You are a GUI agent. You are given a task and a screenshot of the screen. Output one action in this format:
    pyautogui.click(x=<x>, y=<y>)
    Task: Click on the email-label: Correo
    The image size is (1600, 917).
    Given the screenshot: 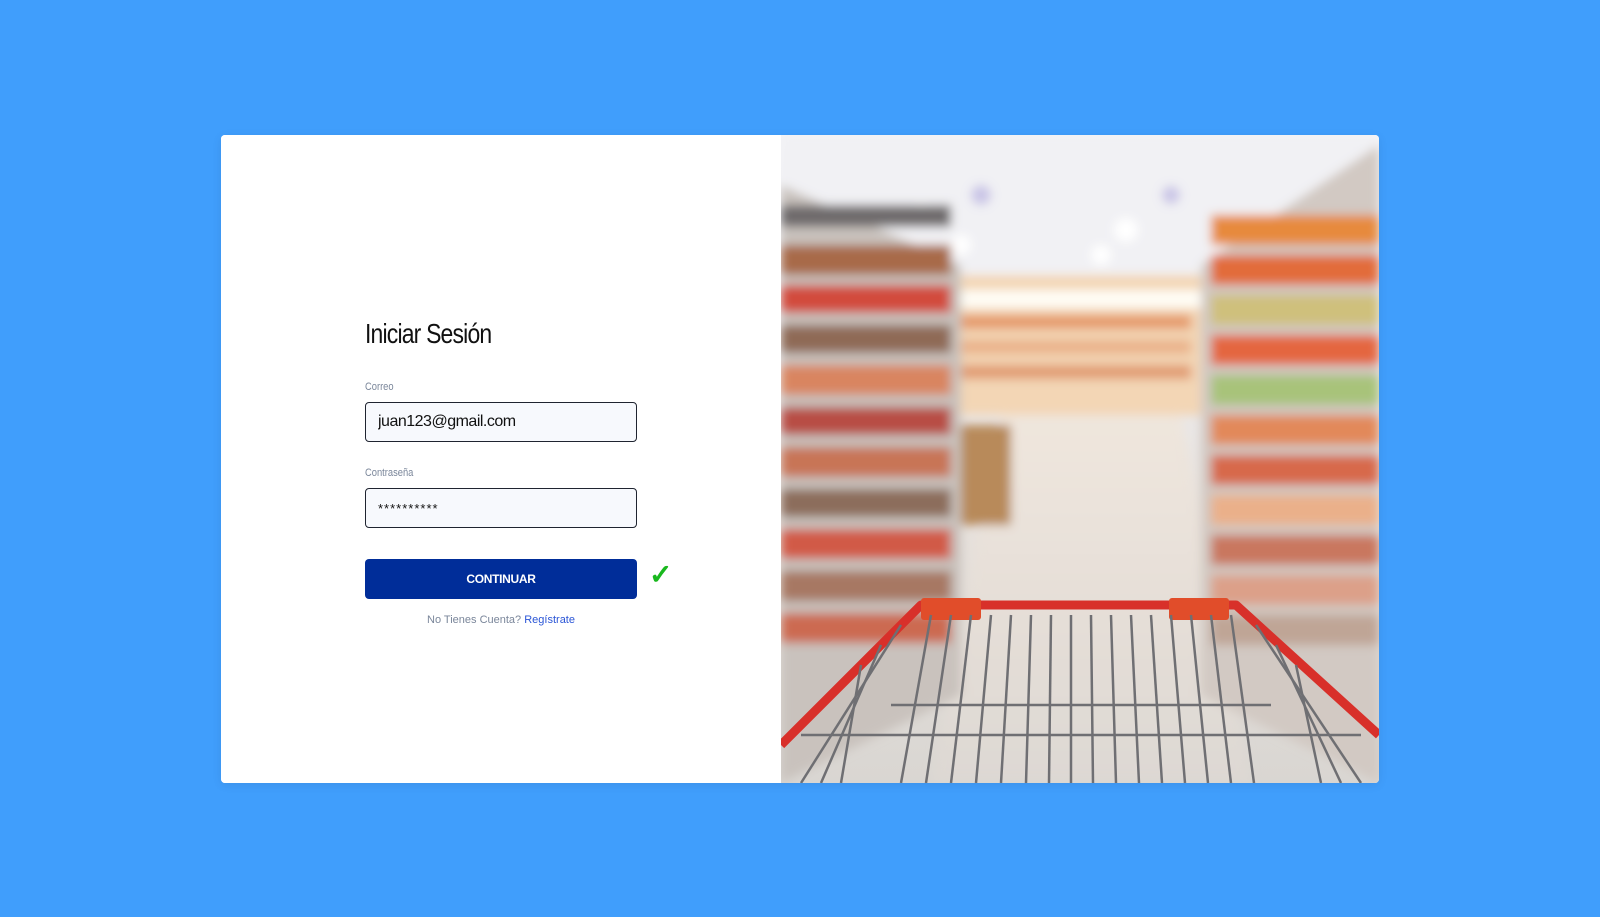 What is the action you would take?
    pyautogui.click(x=379, y=387)
    